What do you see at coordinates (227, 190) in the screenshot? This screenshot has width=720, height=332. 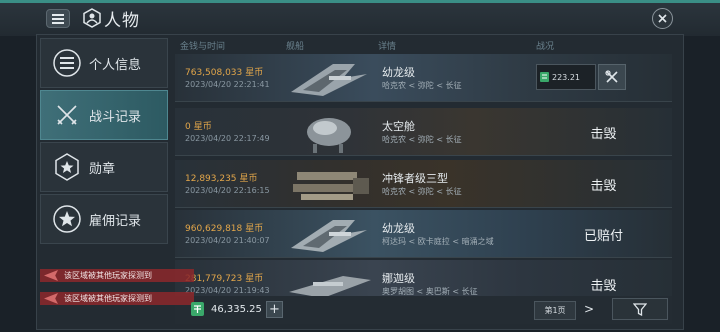 I see `row-time: 2023/04/20 22:16:15` at bounding box center [227, 190].